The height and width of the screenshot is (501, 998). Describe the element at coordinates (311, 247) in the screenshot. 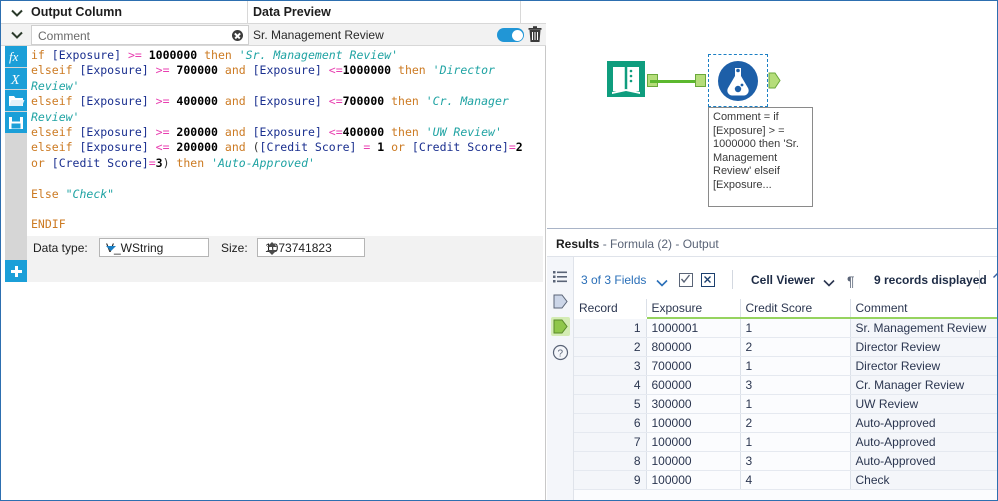

I see `size-input: 1073741823` at that location.